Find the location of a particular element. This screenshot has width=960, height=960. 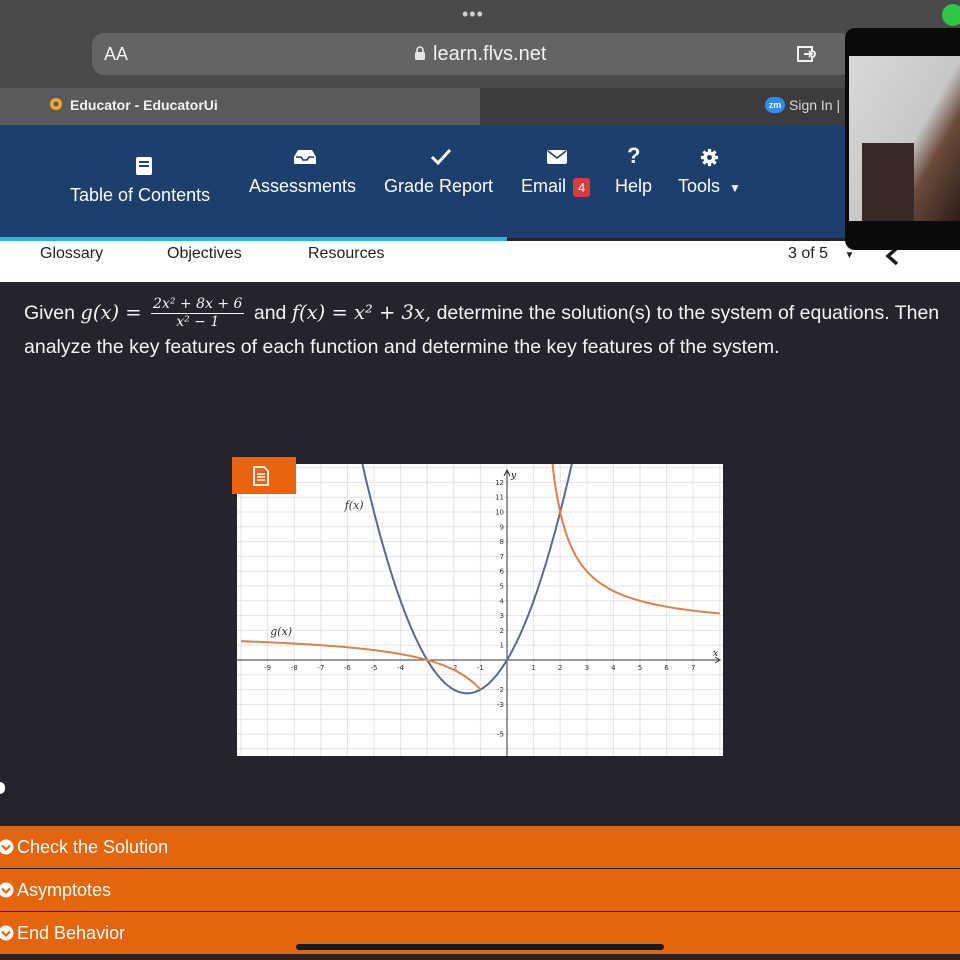

recording-indicator is located at coordinates (951, 15).